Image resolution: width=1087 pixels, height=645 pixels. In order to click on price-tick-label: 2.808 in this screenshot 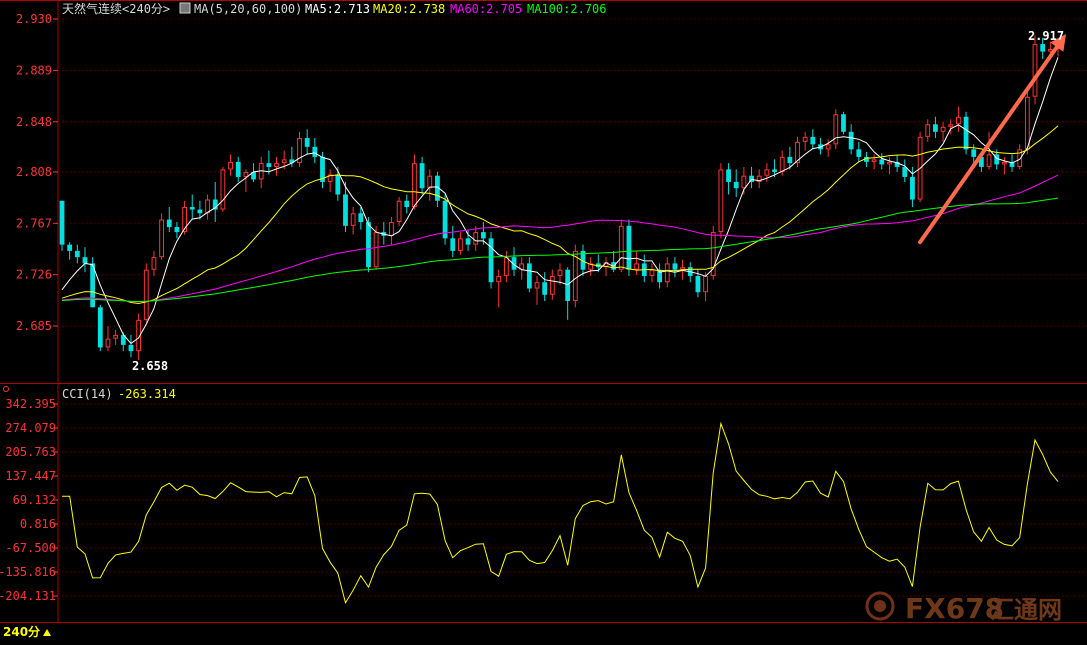, I will do `click(34, 172)`.